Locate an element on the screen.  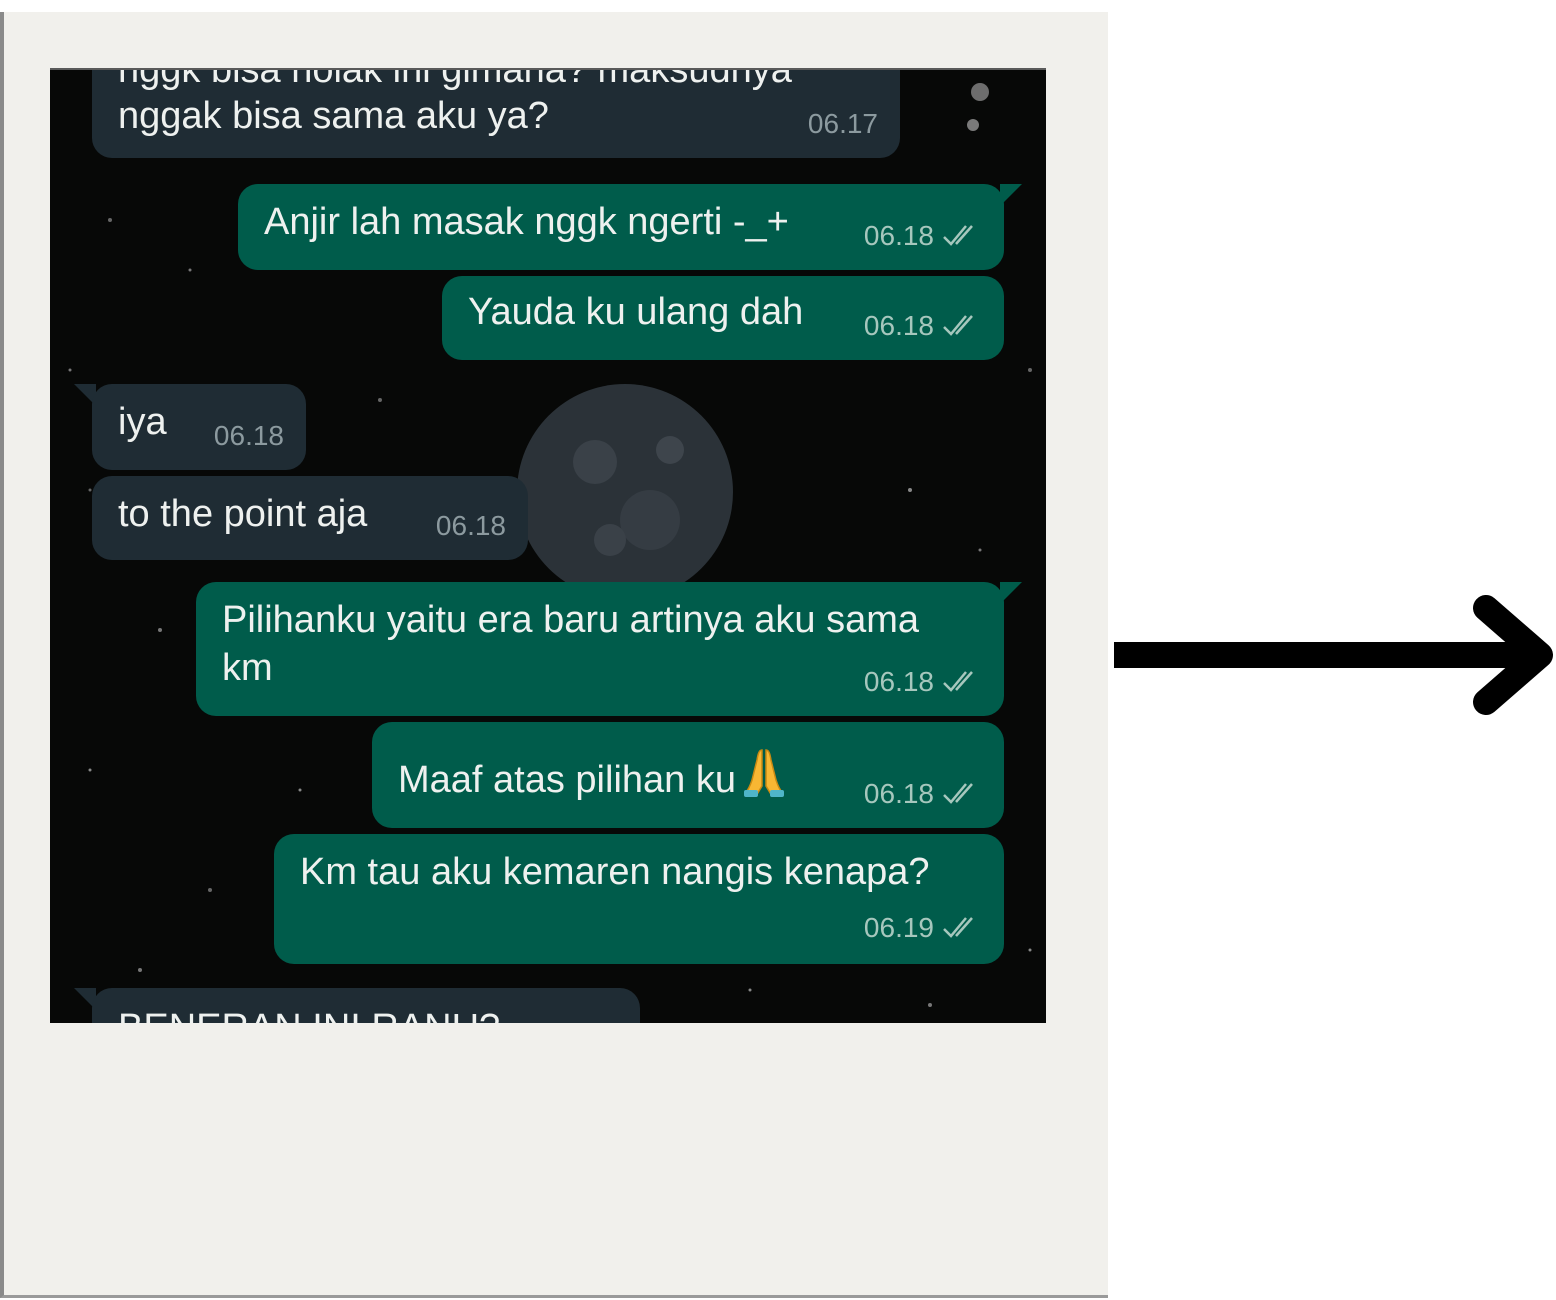
message-text: Anjir lah masak nggk ngerti -_+ is located at coordinates (526, 222).